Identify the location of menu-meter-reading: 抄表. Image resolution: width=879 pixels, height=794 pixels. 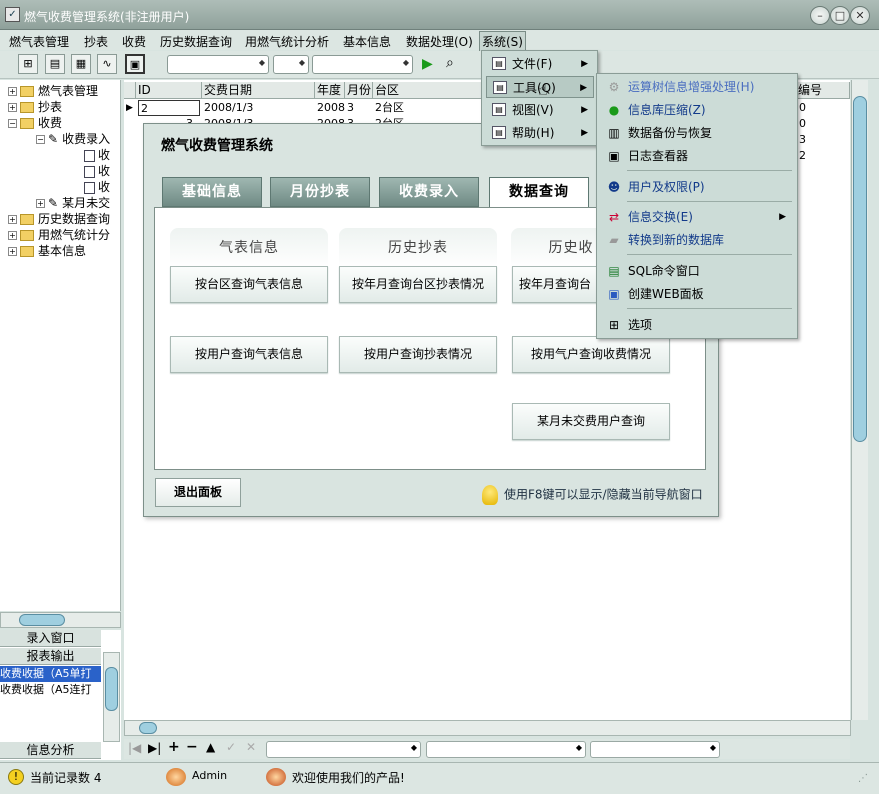
(96, 41).